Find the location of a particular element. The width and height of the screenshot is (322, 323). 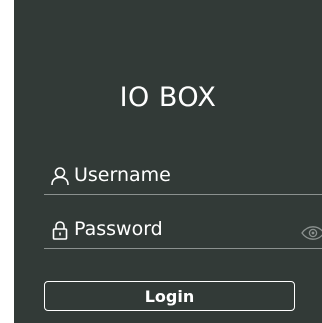

user-icon is located at coordinates (60, 176).